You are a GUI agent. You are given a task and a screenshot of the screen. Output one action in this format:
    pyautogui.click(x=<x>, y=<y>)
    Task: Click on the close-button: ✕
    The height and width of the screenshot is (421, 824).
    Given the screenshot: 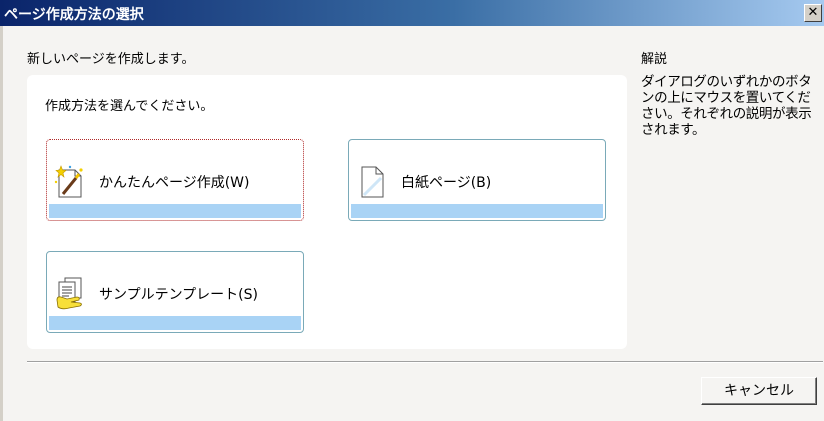 What is the action you would take?
    pyautogui.click(x=813, y=13)
    